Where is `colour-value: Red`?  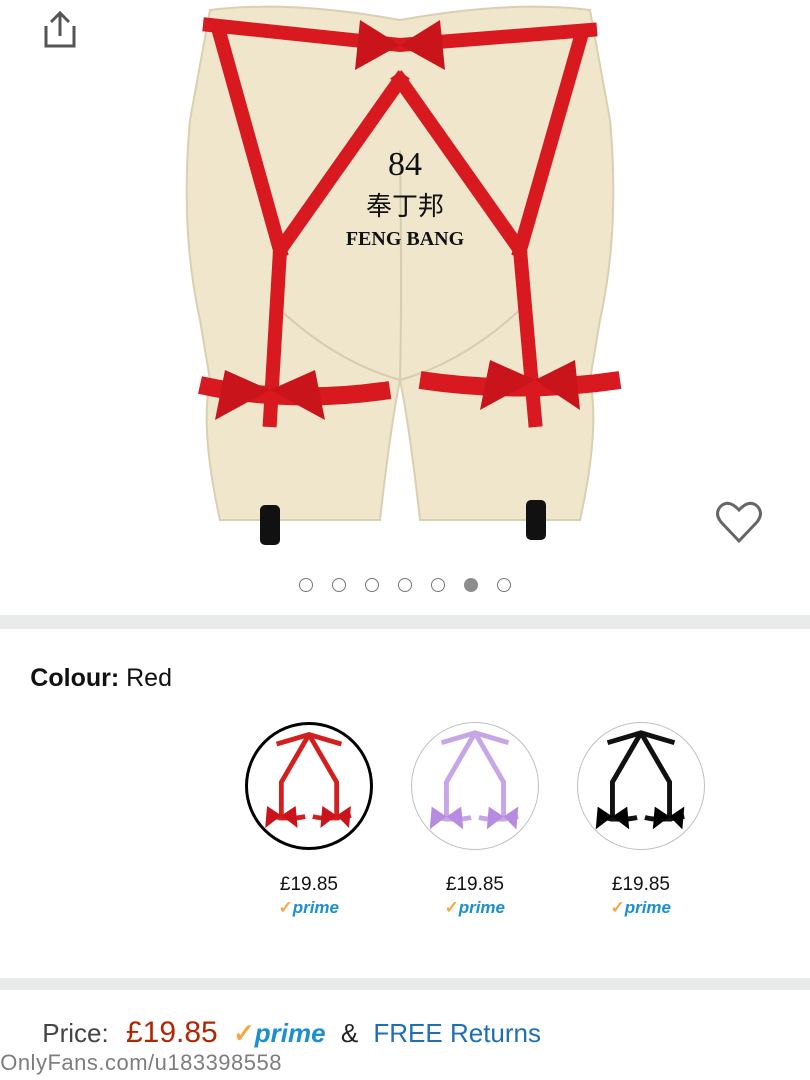 colour-value: Red is located at coordinates (148, 678).